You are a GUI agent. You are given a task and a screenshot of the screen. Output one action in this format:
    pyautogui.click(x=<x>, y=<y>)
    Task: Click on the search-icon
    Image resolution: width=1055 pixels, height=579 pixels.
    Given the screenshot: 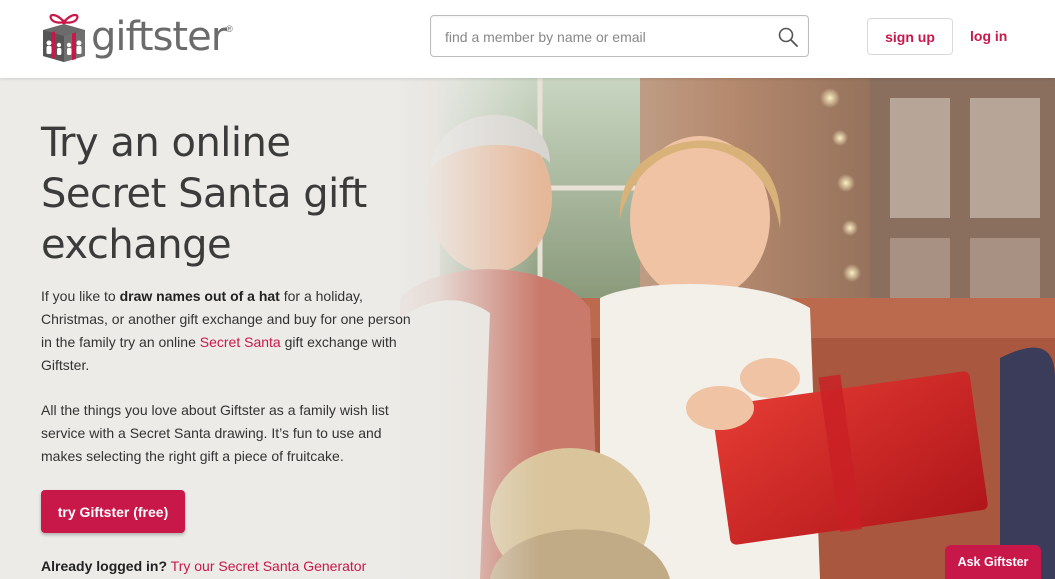 What is the action you would take?
    pyautogui.click(x=788, y=37)
    